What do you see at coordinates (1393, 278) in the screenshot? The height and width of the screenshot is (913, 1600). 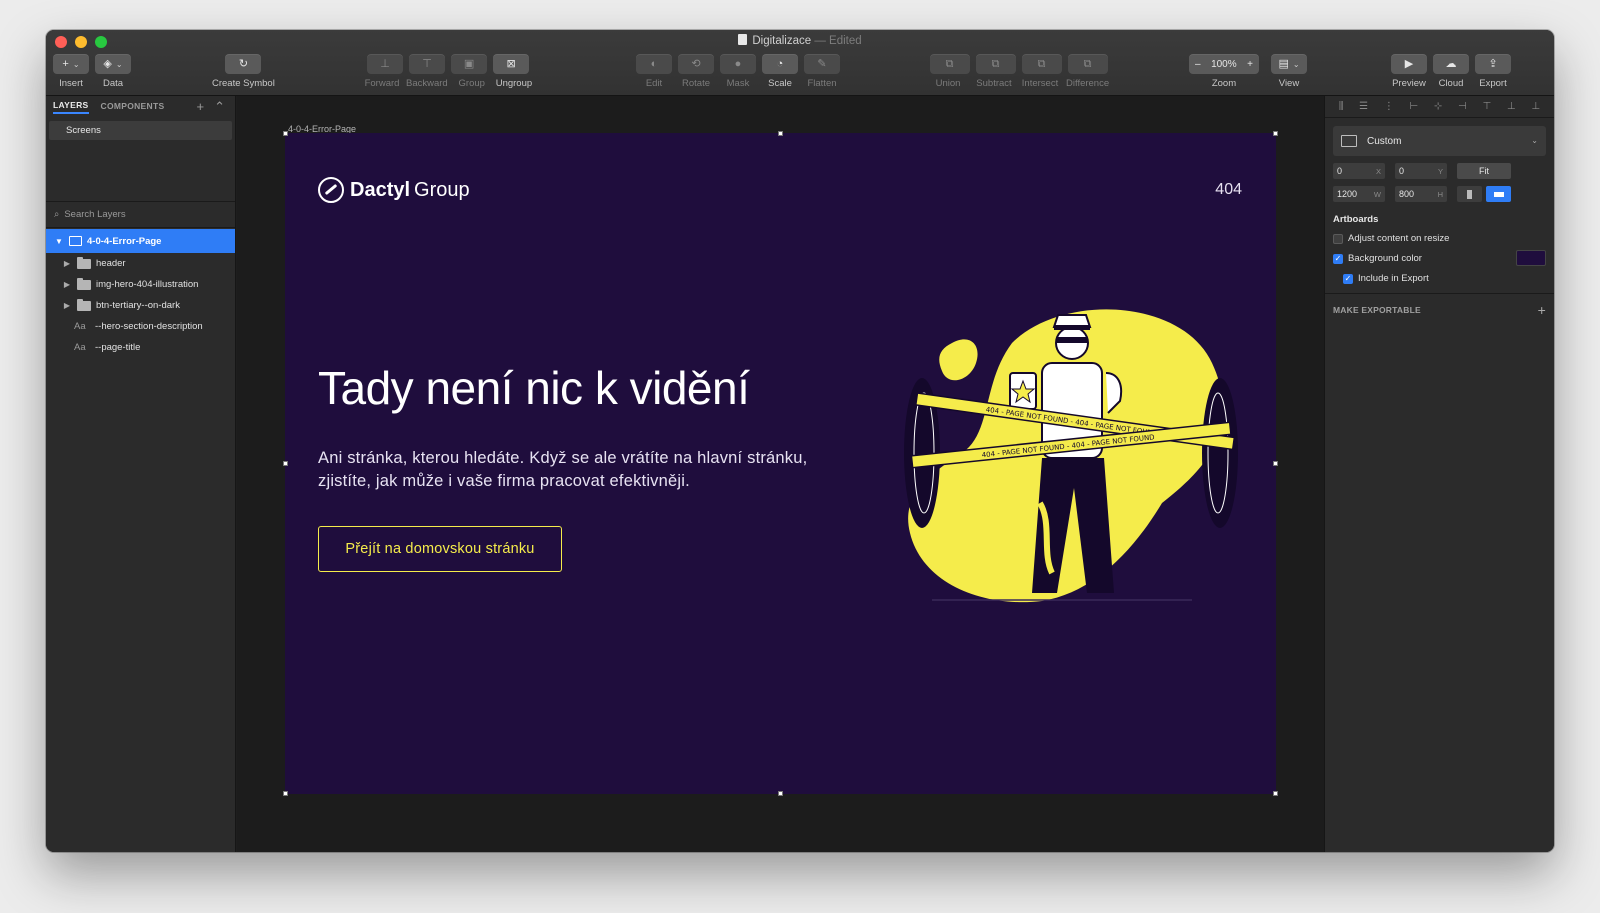 I see `include-export-label: Include in Export` at bounding box center [1393, 278].